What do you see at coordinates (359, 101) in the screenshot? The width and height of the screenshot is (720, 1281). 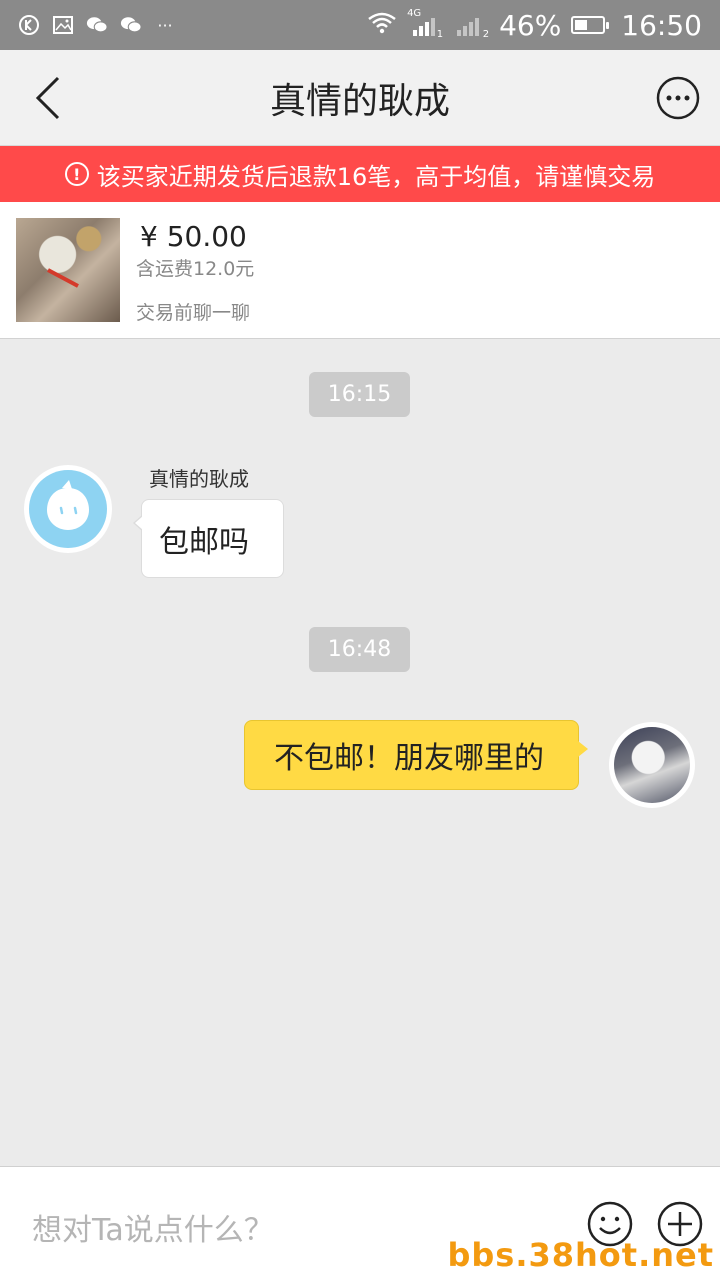 I see `page-title: 真情的耿成` at bounding box center [359, 101].